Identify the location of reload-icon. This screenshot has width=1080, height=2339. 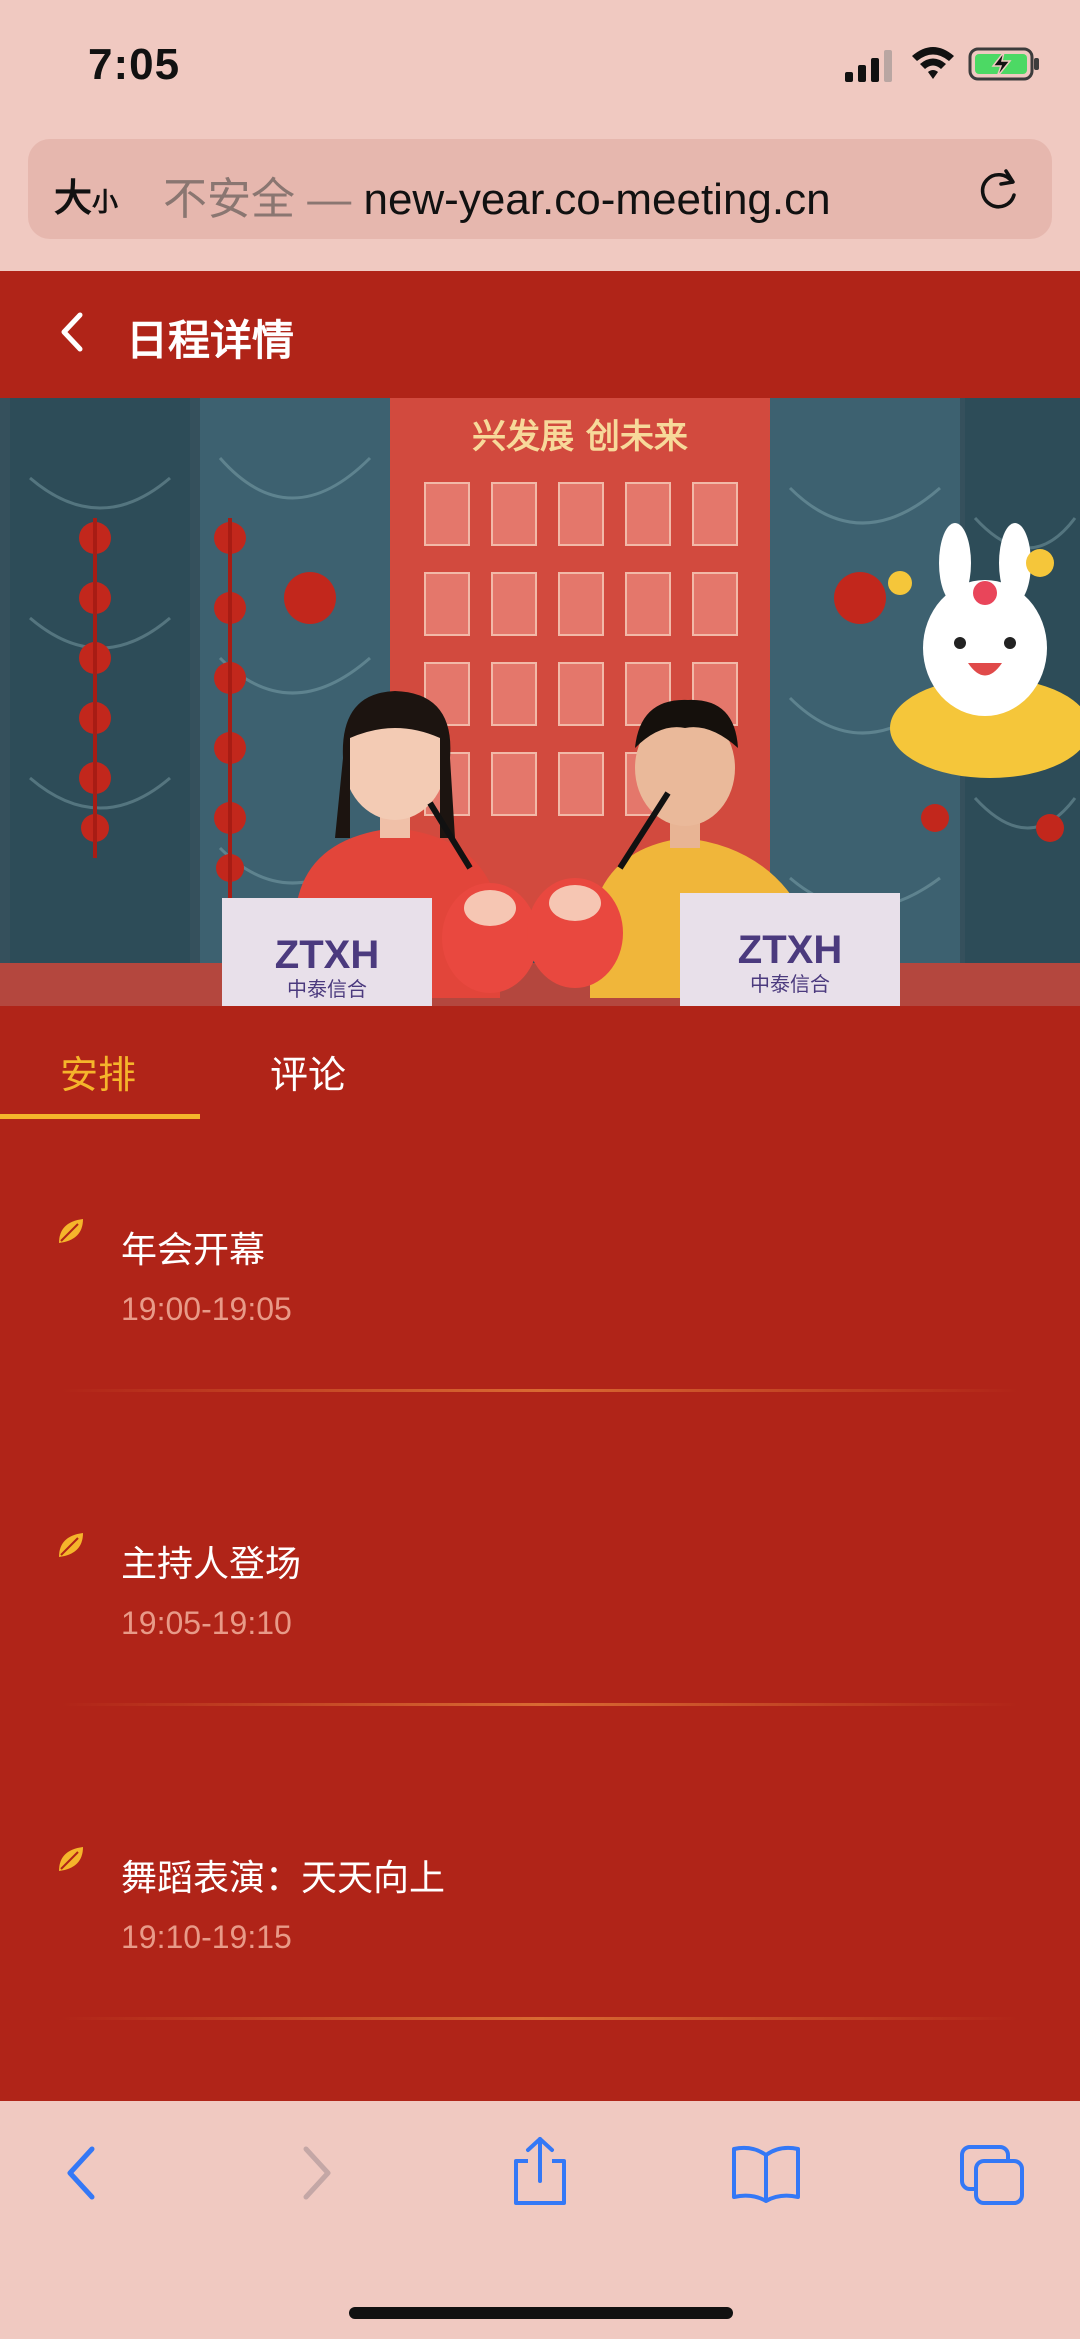
(999, 190).